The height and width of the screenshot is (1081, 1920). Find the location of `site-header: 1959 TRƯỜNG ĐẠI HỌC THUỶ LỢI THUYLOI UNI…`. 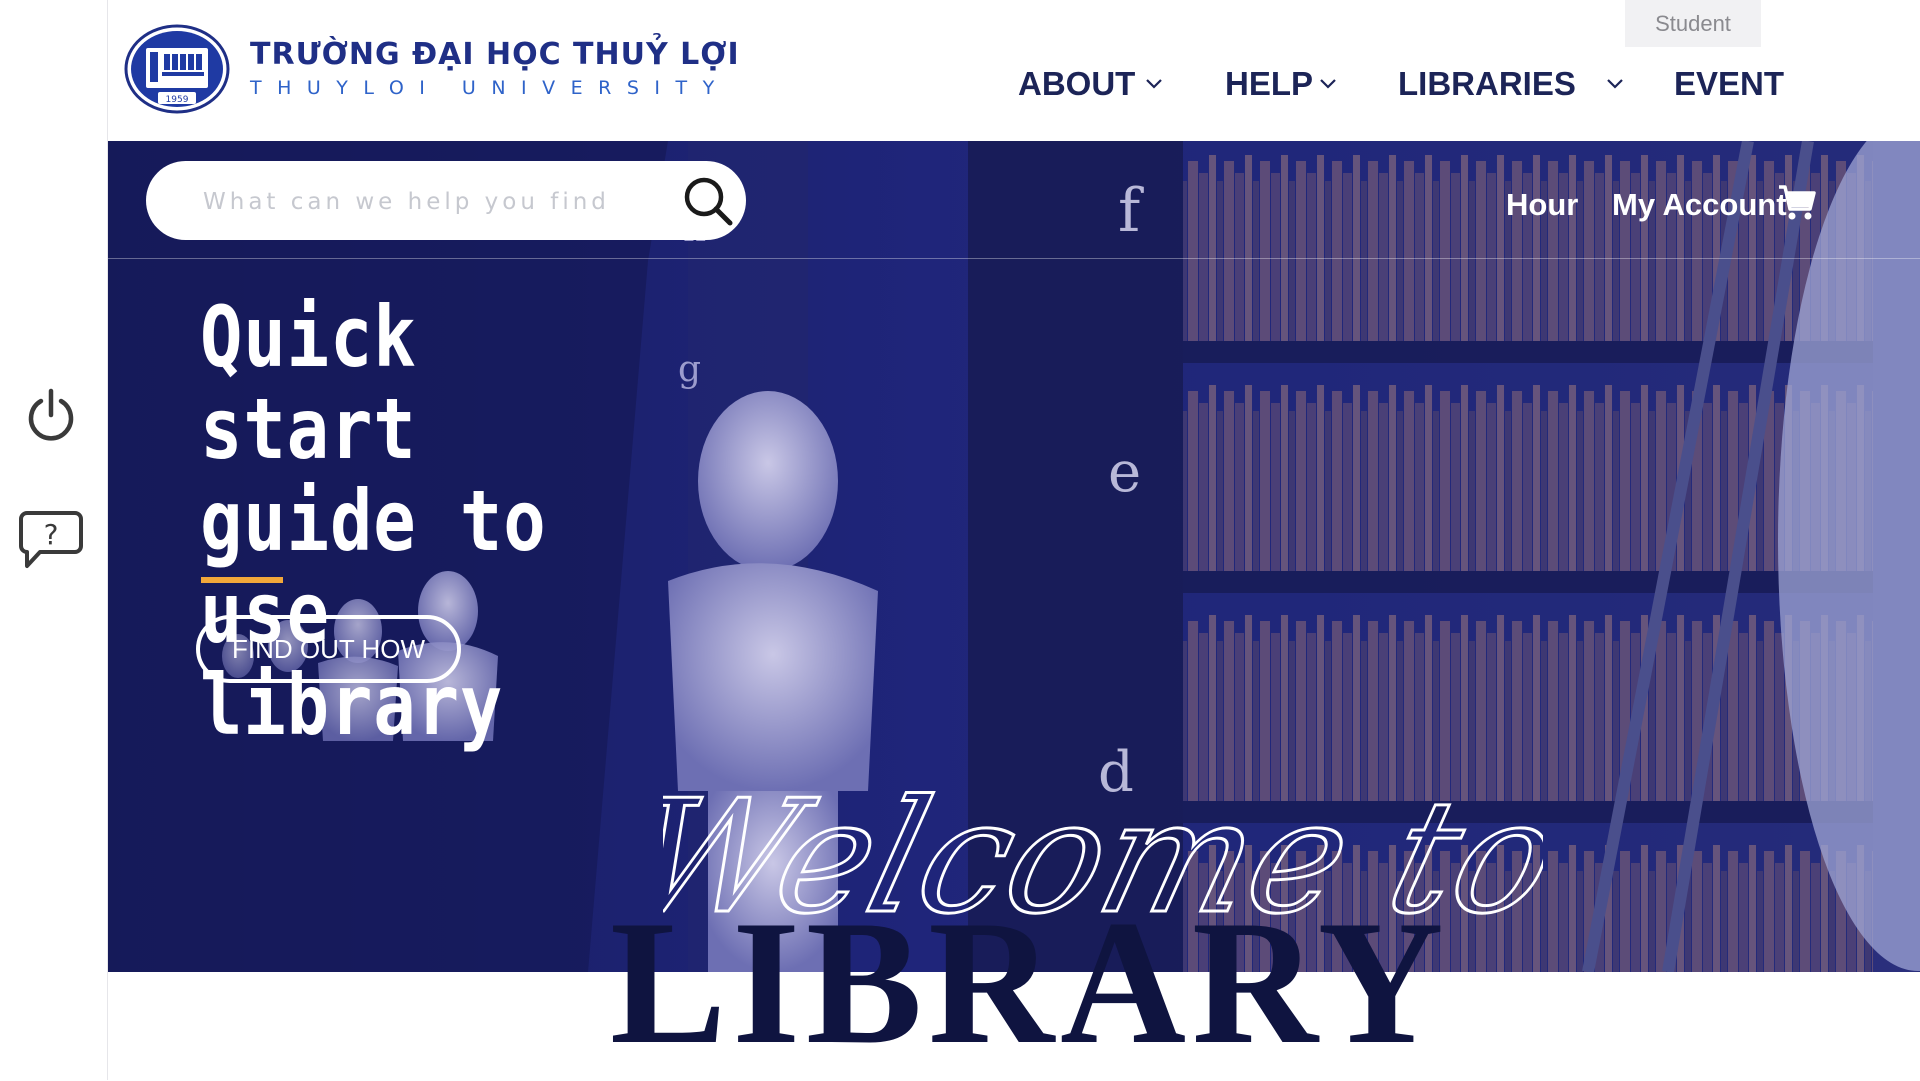

site-header: 1959 TRƯỜNG ĐẠI HỌC THUỶ LỢI THUYLOI UNI… is located at coordinates (1014, 70).